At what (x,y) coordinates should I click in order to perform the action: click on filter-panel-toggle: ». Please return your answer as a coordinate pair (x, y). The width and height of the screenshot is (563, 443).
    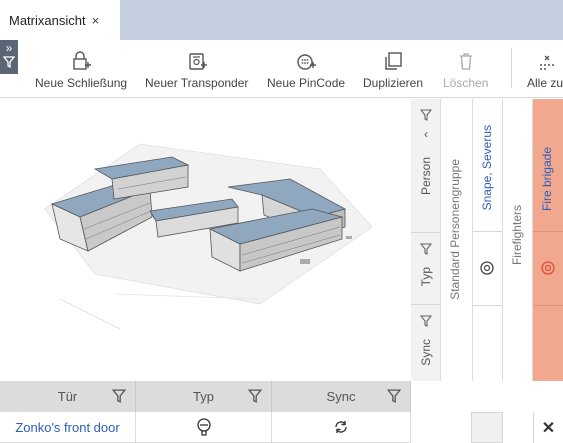
    Looking at the image, I should click on (9, 57).